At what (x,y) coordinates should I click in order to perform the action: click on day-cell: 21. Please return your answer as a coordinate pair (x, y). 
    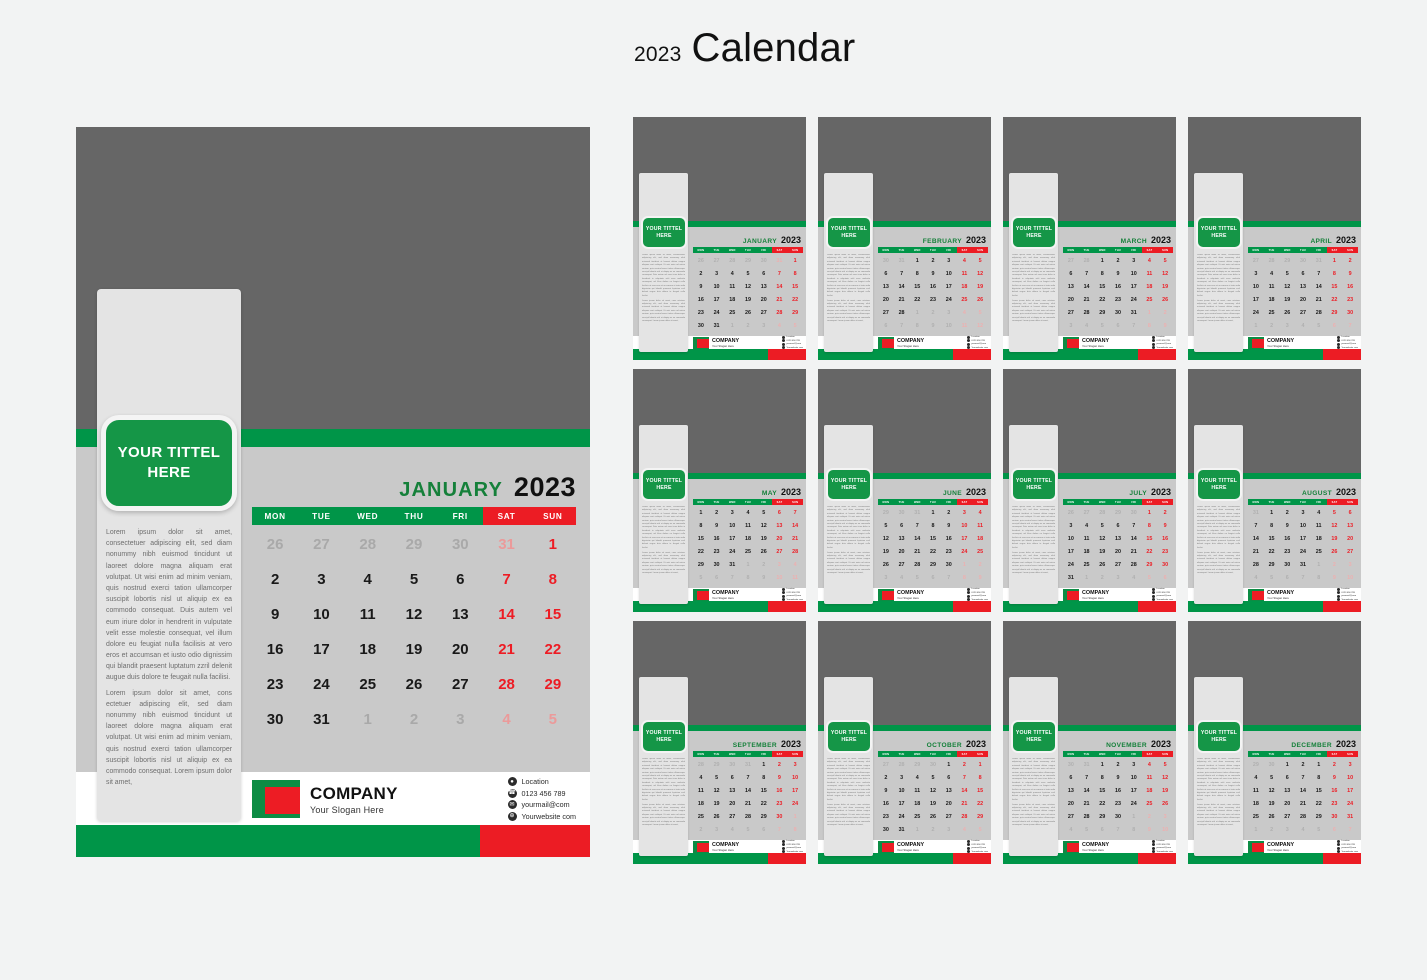
    Looking at the image, I should click on (795, 538).